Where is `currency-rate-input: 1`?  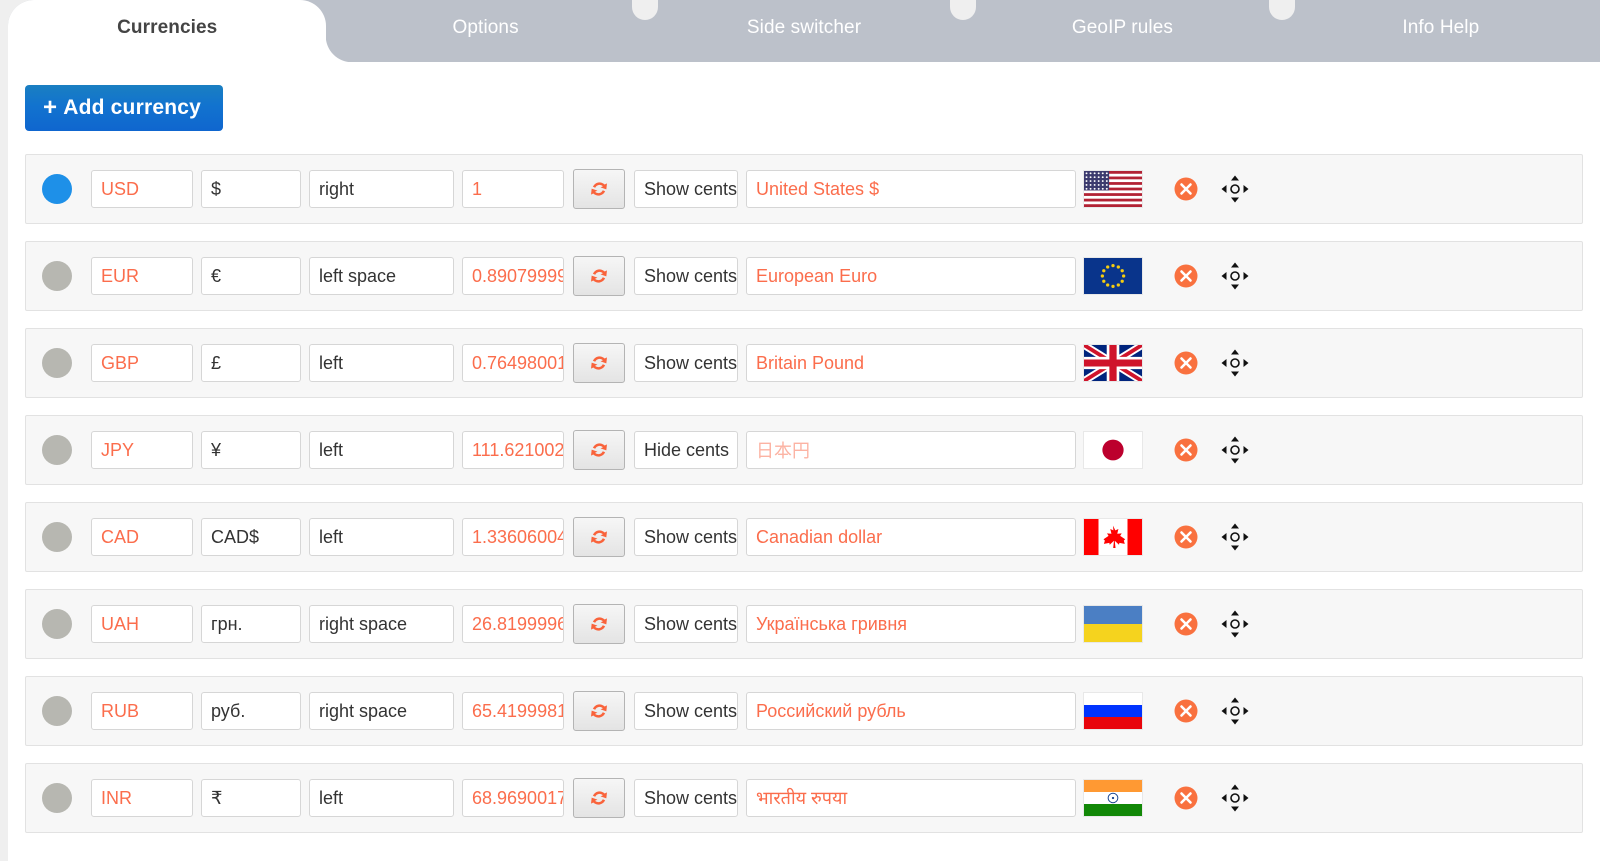 currency-rate-input: 1 is located at coordinates (513, 189).